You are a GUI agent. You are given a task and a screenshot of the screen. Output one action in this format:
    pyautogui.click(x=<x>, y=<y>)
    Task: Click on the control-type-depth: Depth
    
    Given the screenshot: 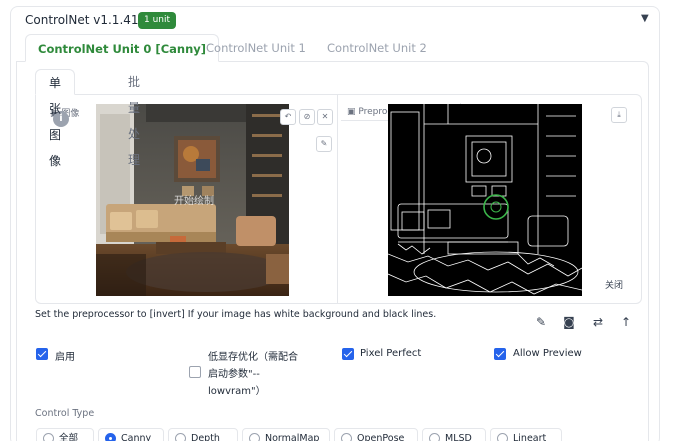 What is the action you would take?
    pyautogui.click(x=203, y=434)
    